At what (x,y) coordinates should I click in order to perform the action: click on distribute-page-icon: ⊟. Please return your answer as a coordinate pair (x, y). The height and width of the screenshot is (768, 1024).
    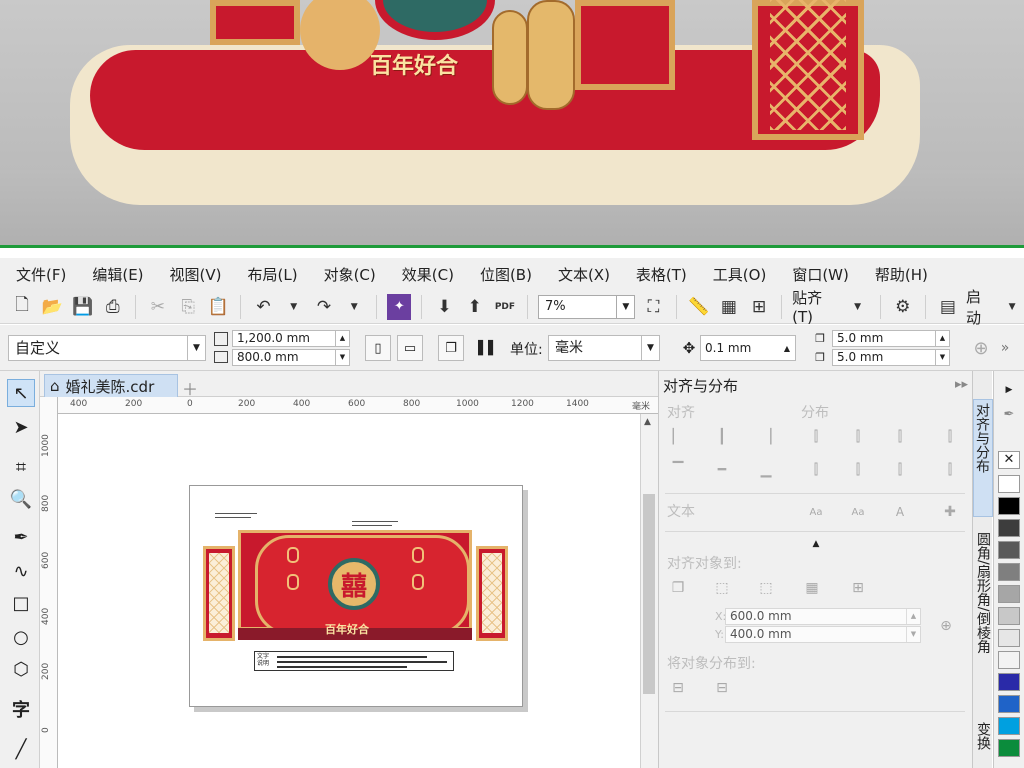
    Looking at the image, I should click on (722, 688).